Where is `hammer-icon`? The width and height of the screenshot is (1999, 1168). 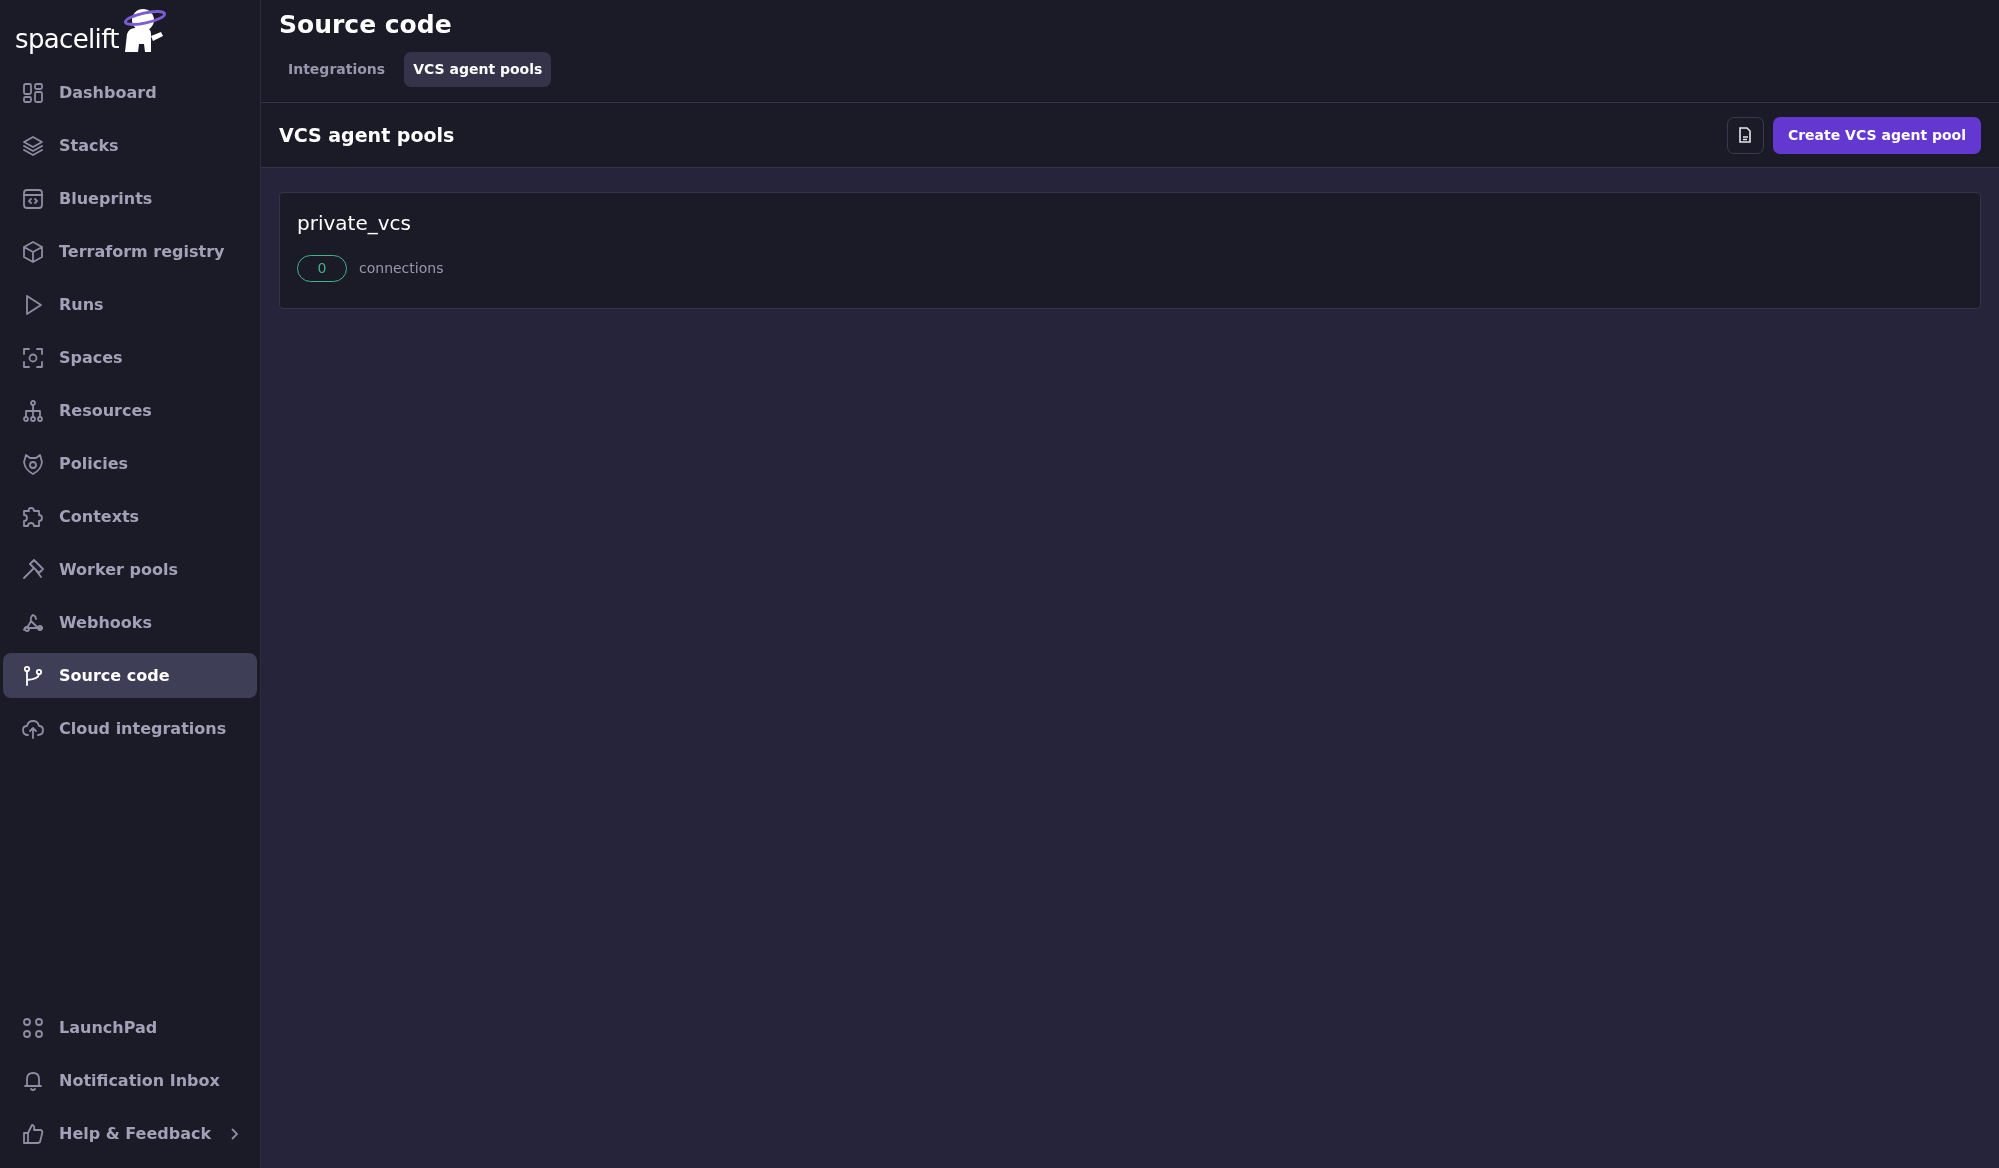
hammer-icon is located at coordinates (33, 569).